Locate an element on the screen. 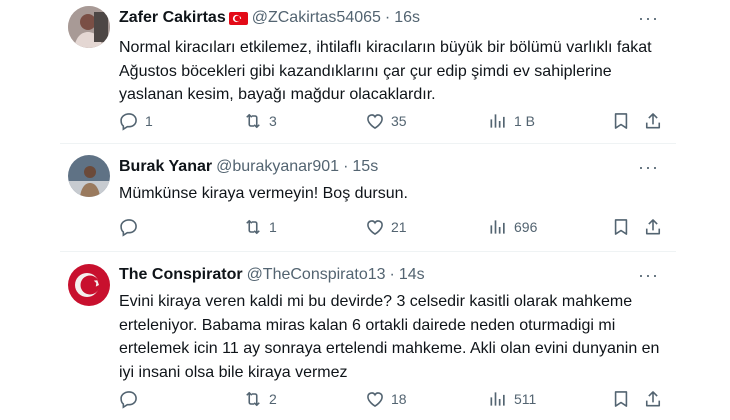 The image size is (730, 420). timestamp: 16s is located at coordinates (407, 18).